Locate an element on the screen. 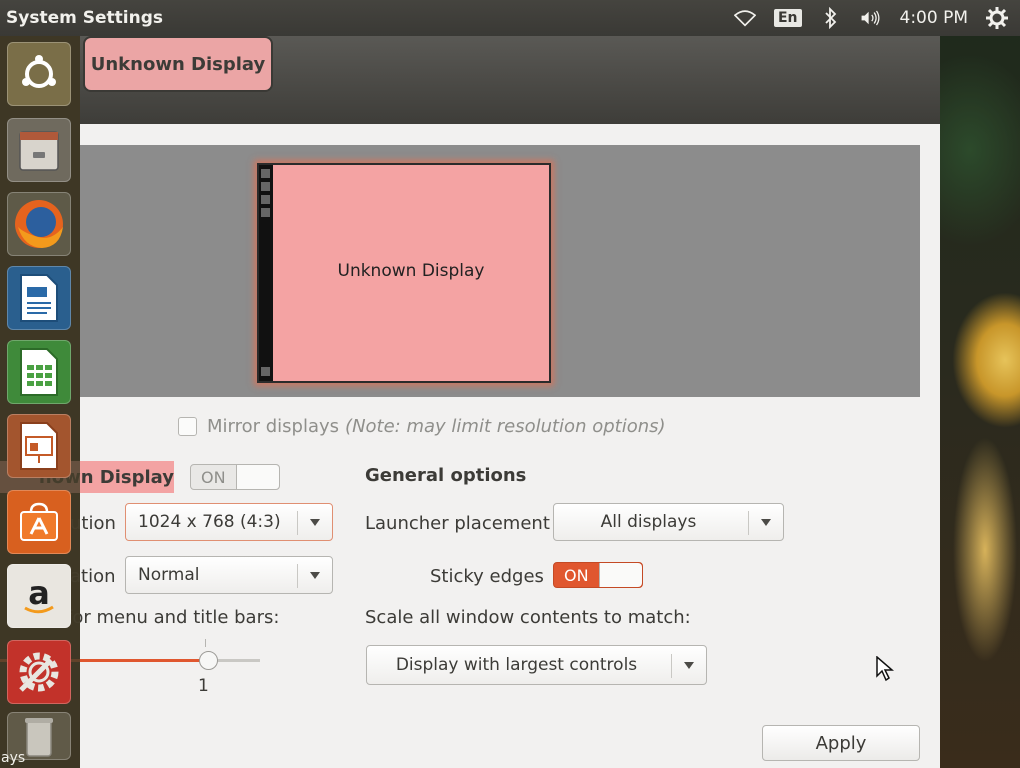 Image resolution: width=1020 pixels, height=768 pixels. resolution-select: 1024 x 768 (4:3) is located at coordinates (229, 522).